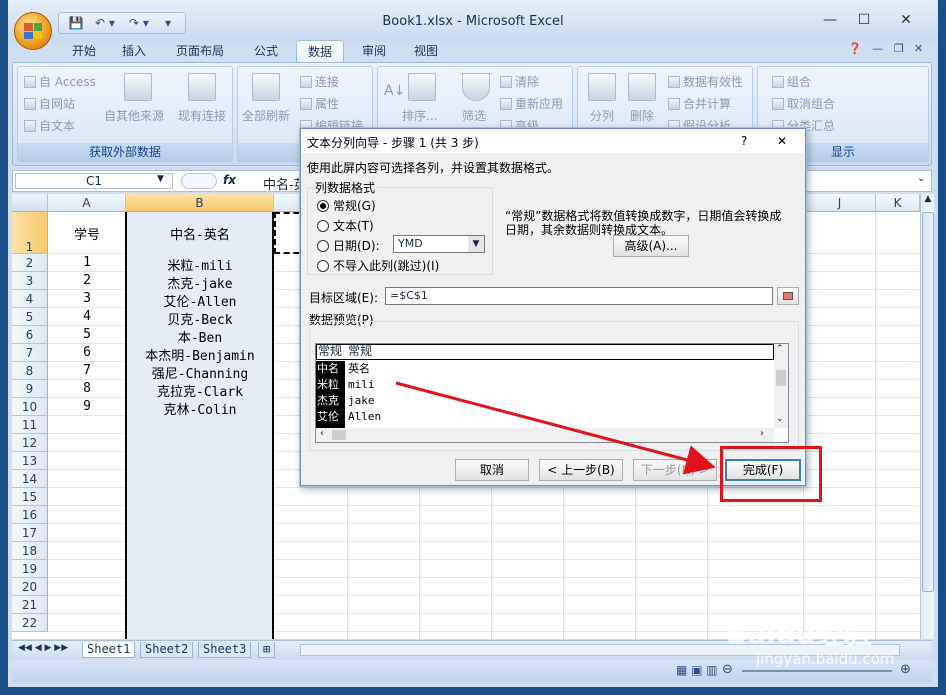 This screenshot has width=946, height=695. What do you see at coordinates (200, 390) in the screenshot?
I see `cell-b9: 克拉克-Clark` at bounding box center [200, 390].